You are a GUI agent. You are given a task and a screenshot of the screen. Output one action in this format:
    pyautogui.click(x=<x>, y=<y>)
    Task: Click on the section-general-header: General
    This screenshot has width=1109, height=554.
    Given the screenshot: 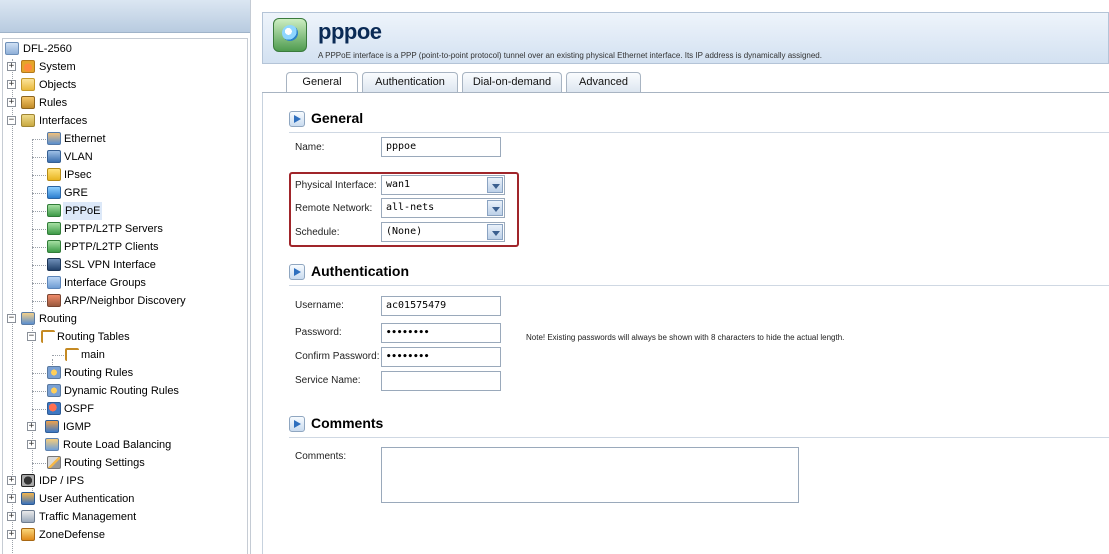 What is the action you would take?
    pyautogui.click(x=686, y=121)
    